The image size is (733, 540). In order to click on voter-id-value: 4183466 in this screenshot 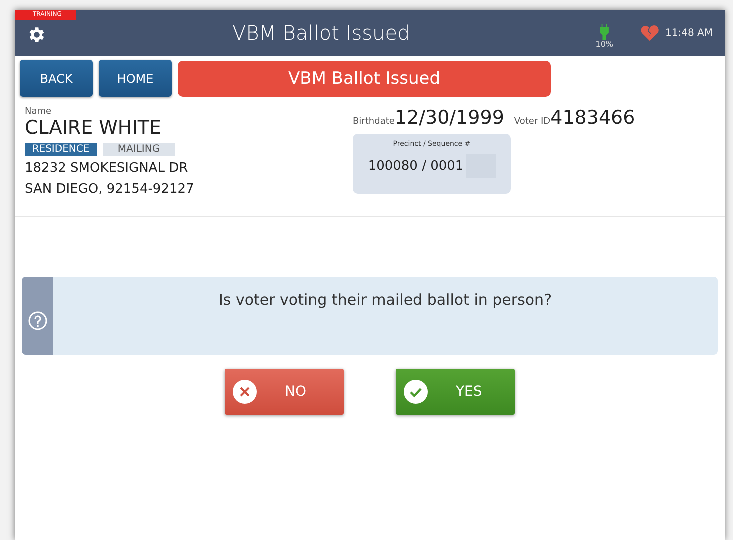, I will do `click(593, 118)`.